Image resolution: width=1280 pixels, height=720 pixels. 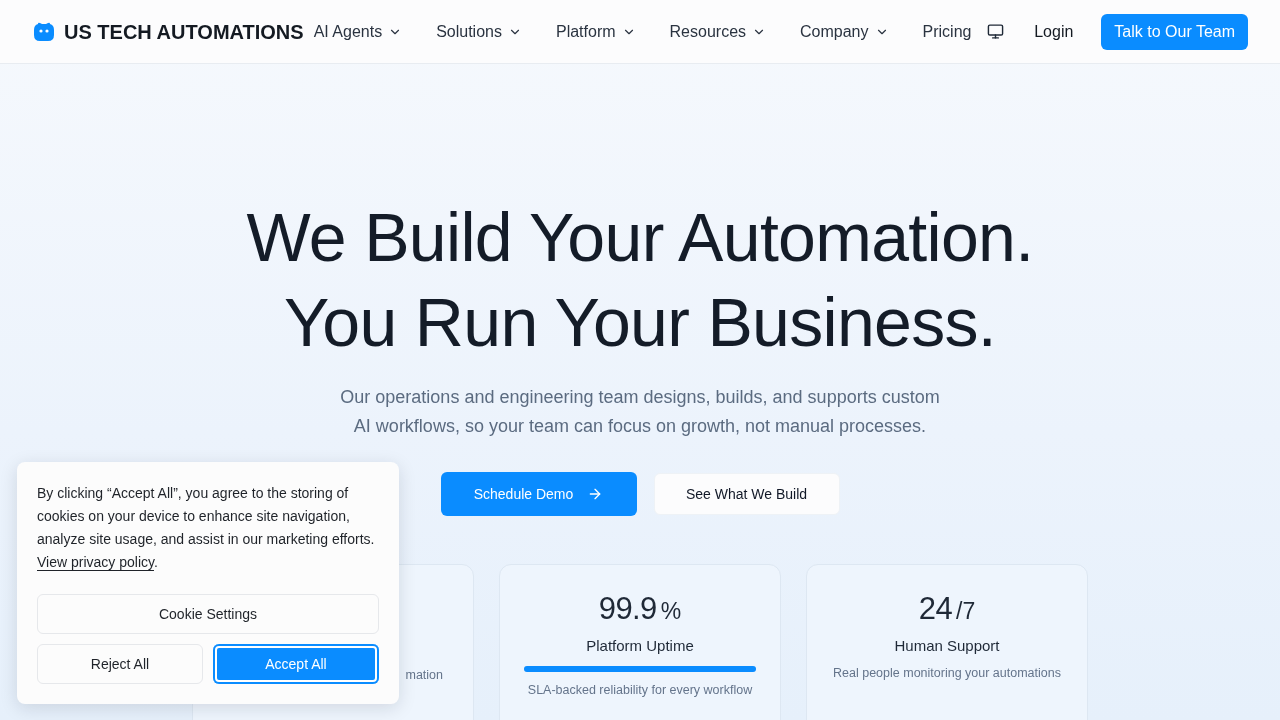 What do you see at coordinates (424, 675) in the screenshot?
I see `stat-description: mation` at bounding box center [424, 675].